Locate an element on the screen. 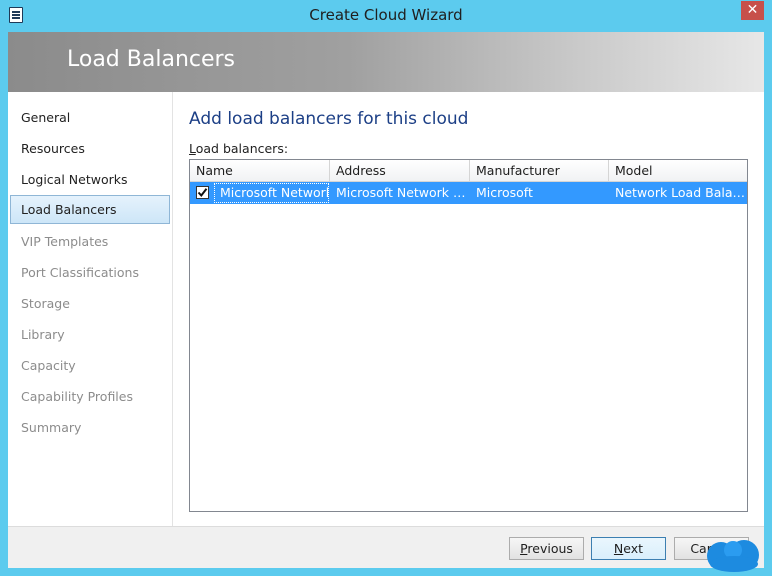 The height and width of the screenshot is (576, 772). load-balancers-label: Load balancers: is located at coordinates (238, 148).